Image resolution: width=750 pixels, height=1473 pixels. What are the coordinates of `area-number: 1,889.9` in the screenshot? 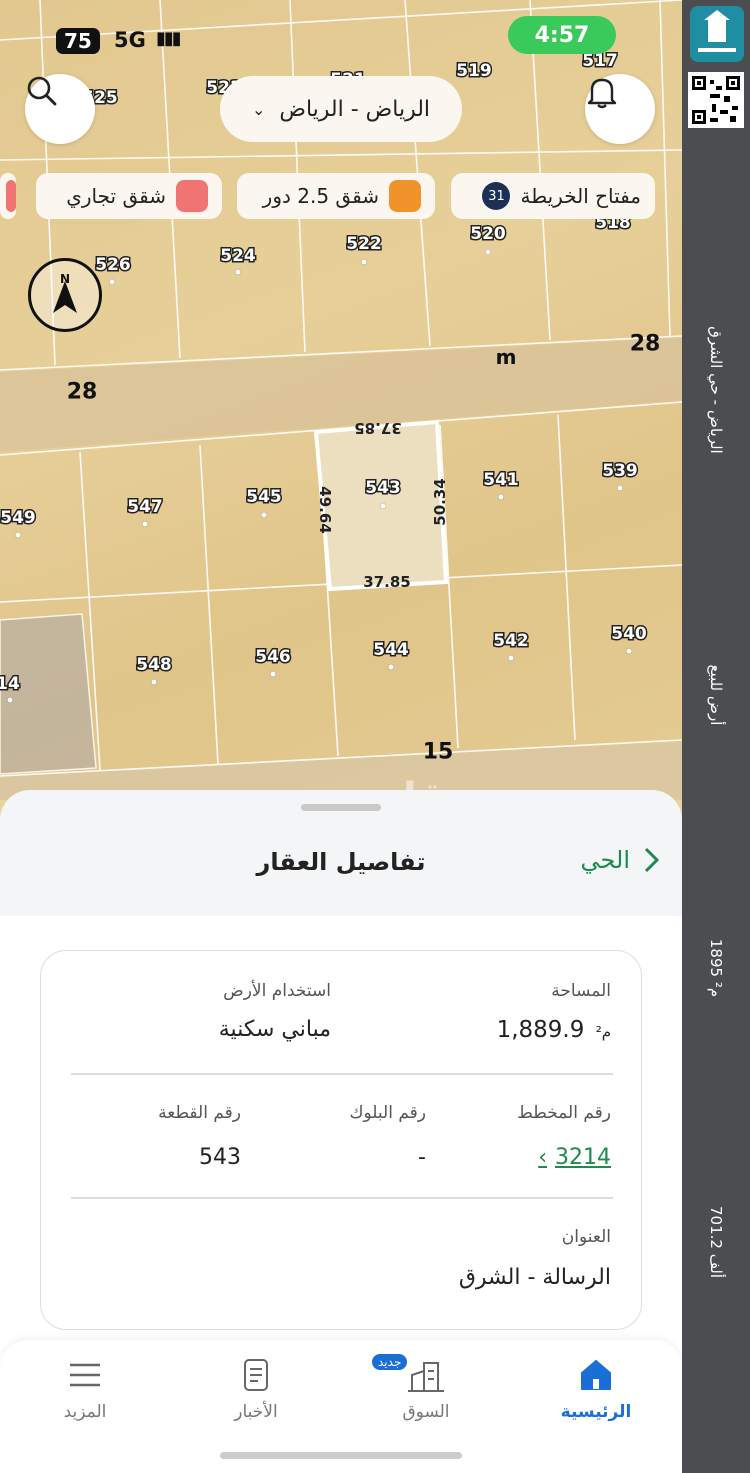 It's located at (540, 1030).